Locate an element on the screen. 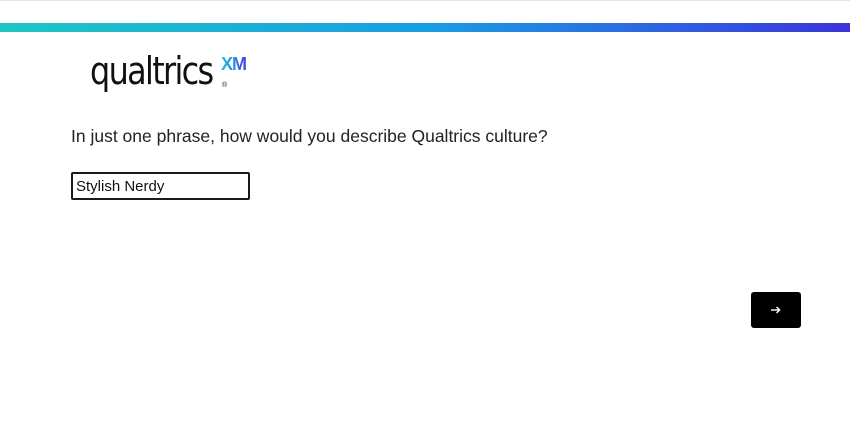  qualtrics-xm-logo: qualtrics ® XM is located at coordinates (168, 78).